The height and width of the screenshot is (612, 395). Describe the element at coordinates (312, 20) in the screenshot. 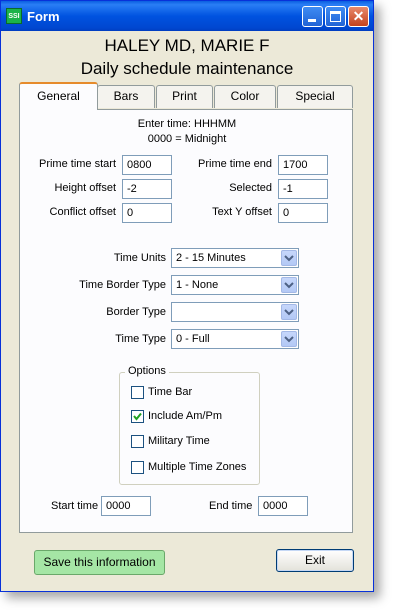

I see `minimize-icon` at that location.